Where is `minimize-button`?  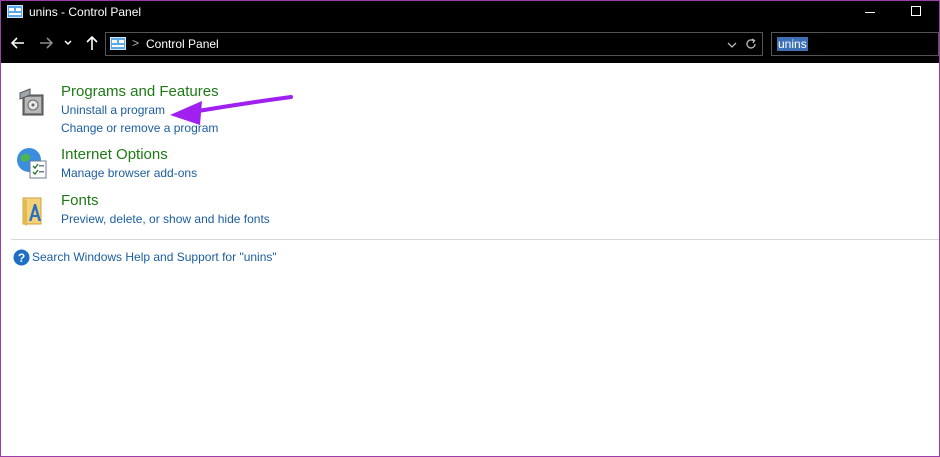 minimize-button is located at coordinates (870, 12).